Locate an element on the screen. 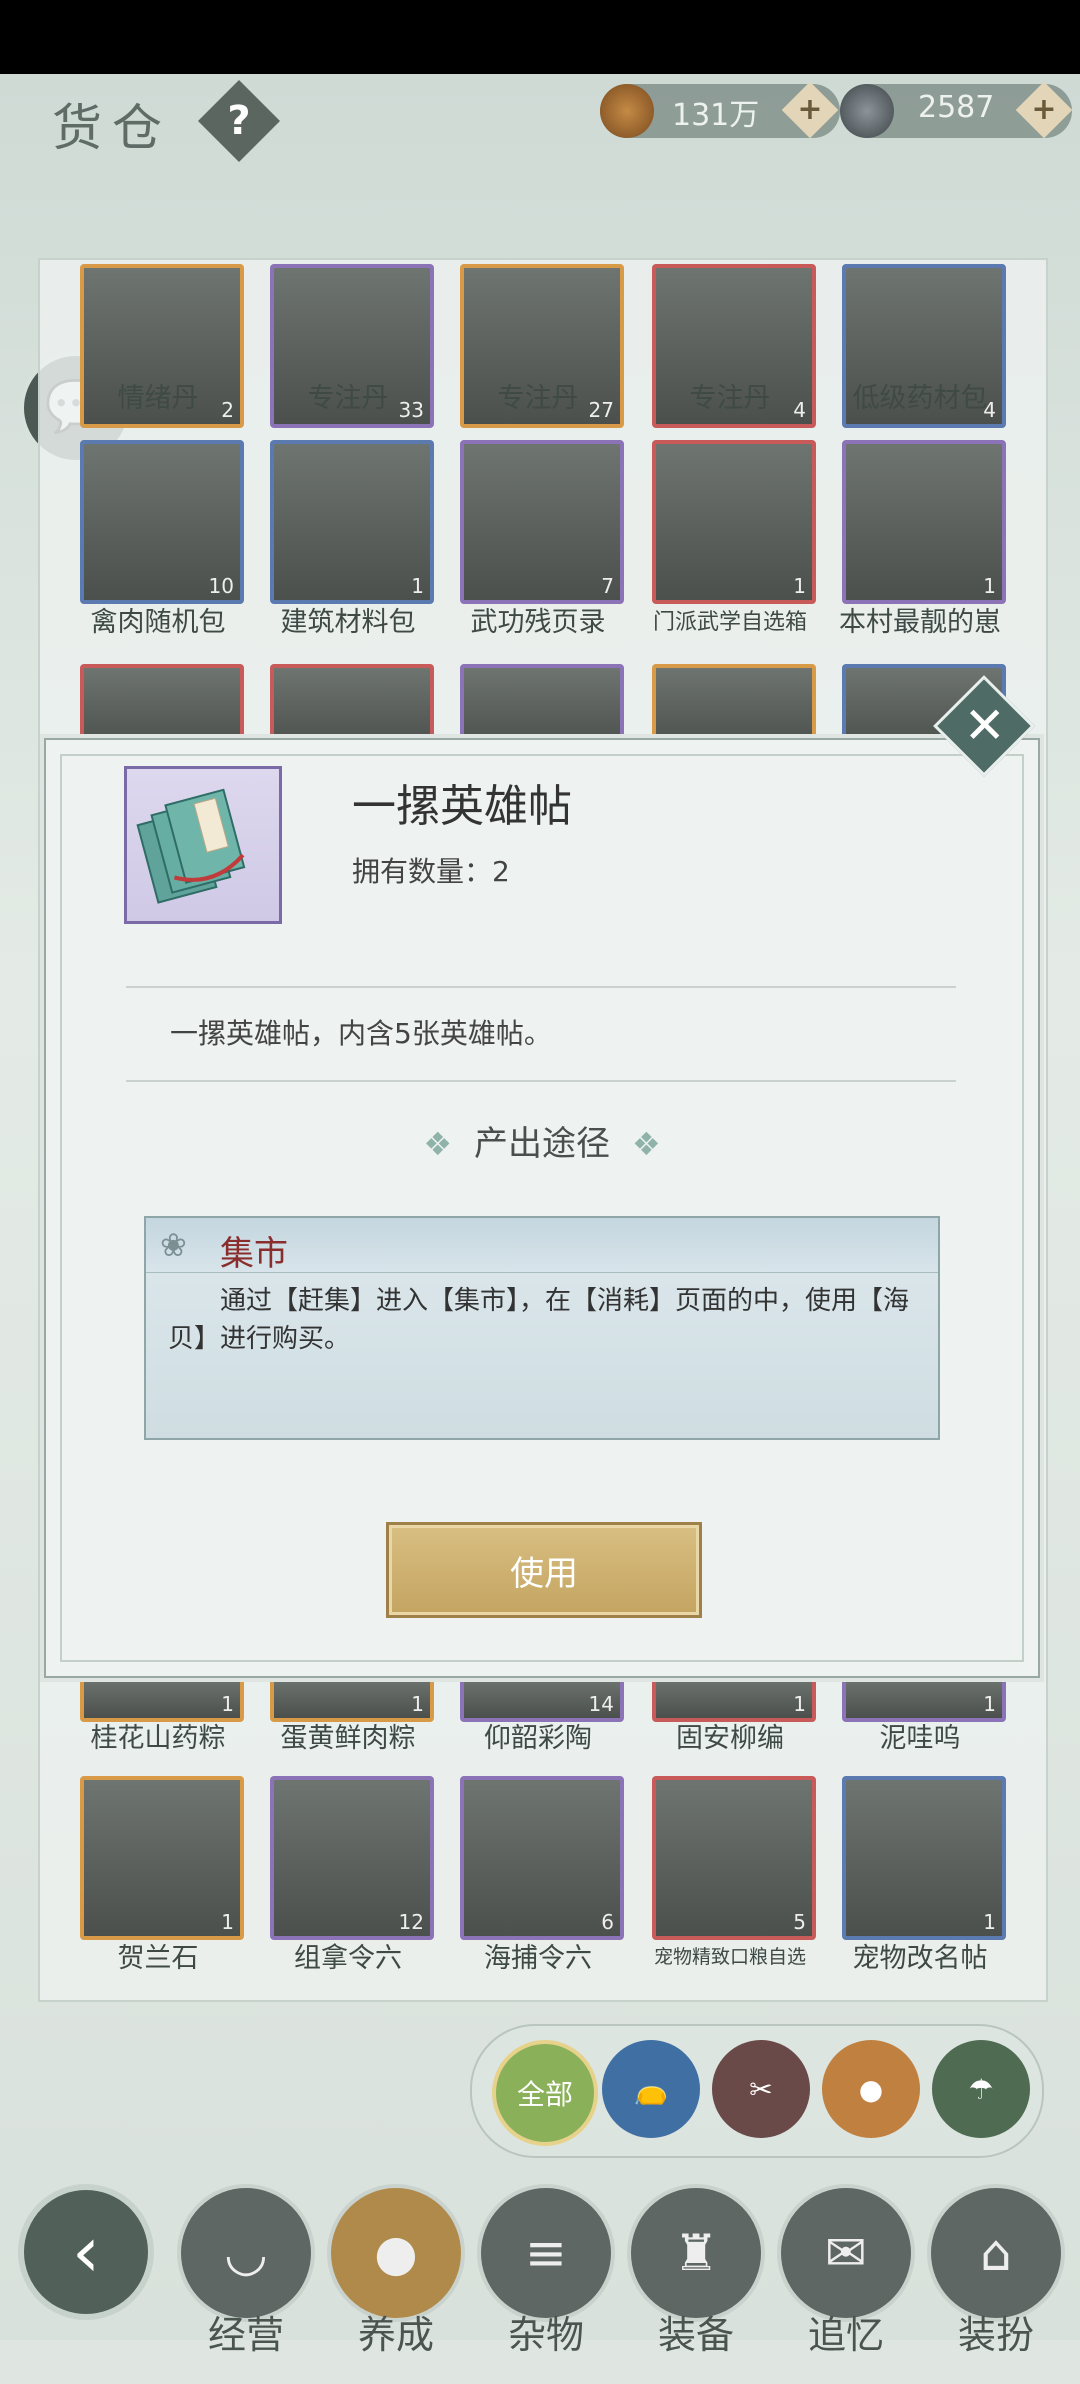  item-label: 泥哇呜 is located at coordinates (920, 1738).